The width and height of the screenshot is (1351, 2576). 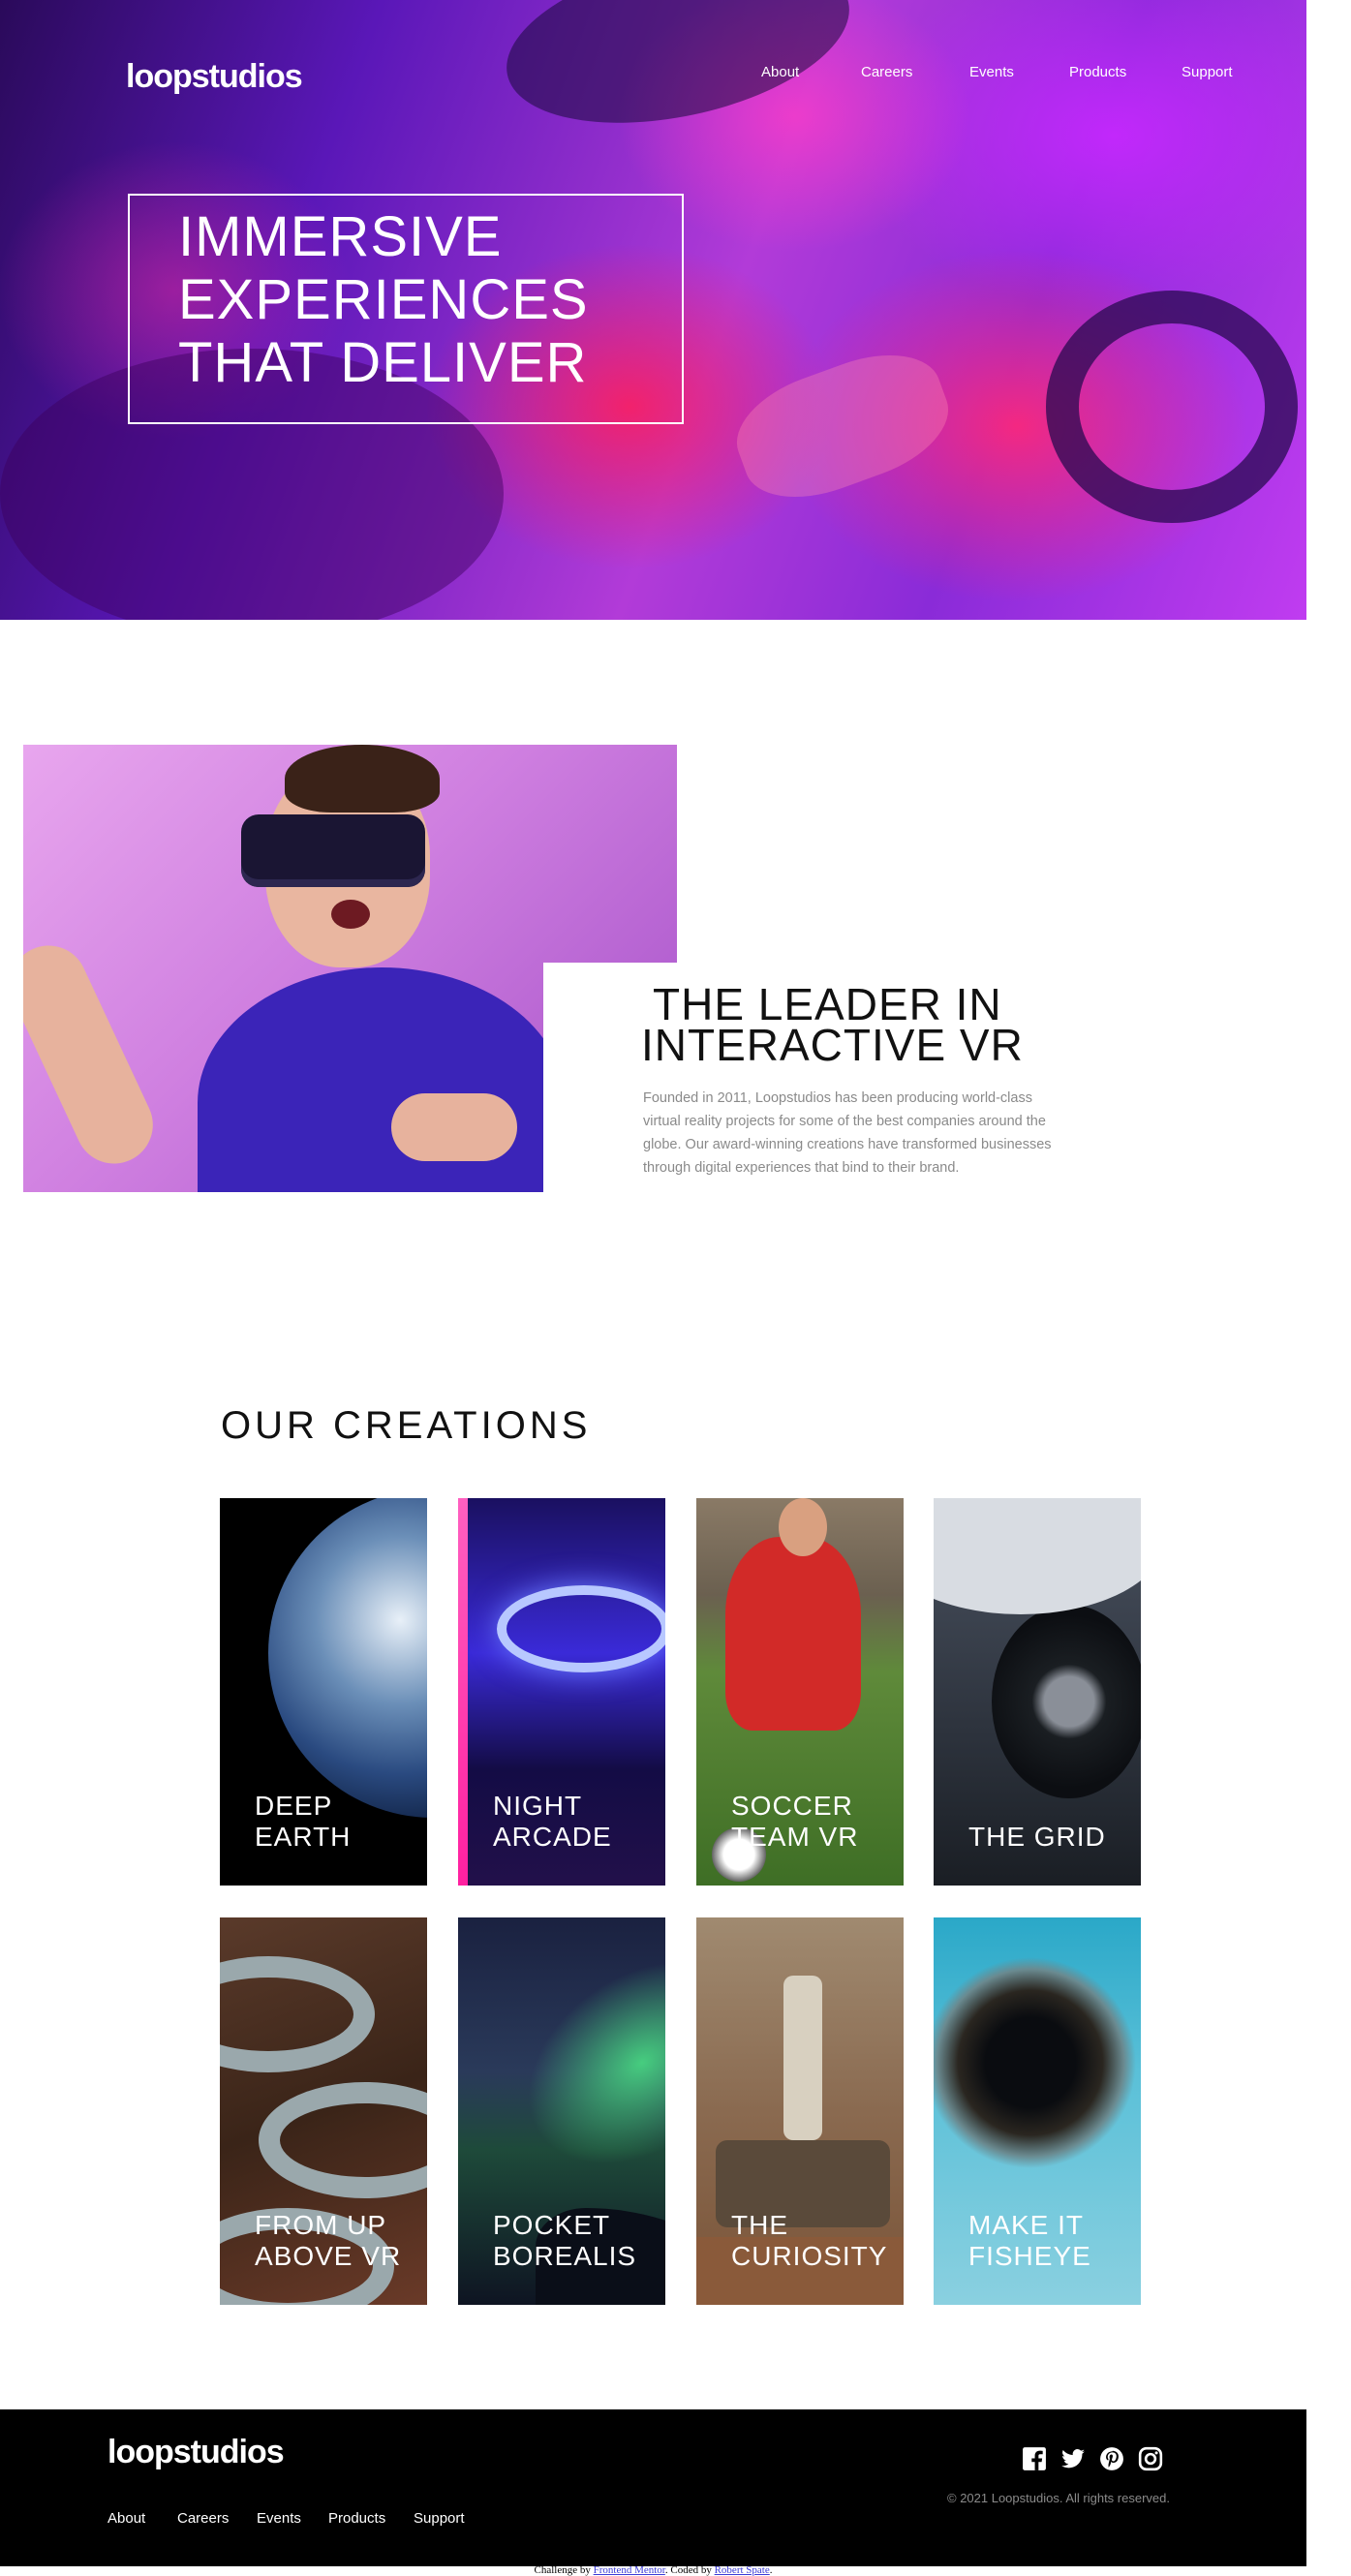 I want to click on creation-card-night-arcade: NIGHT ARCADE, so click(x=562, y=1692).